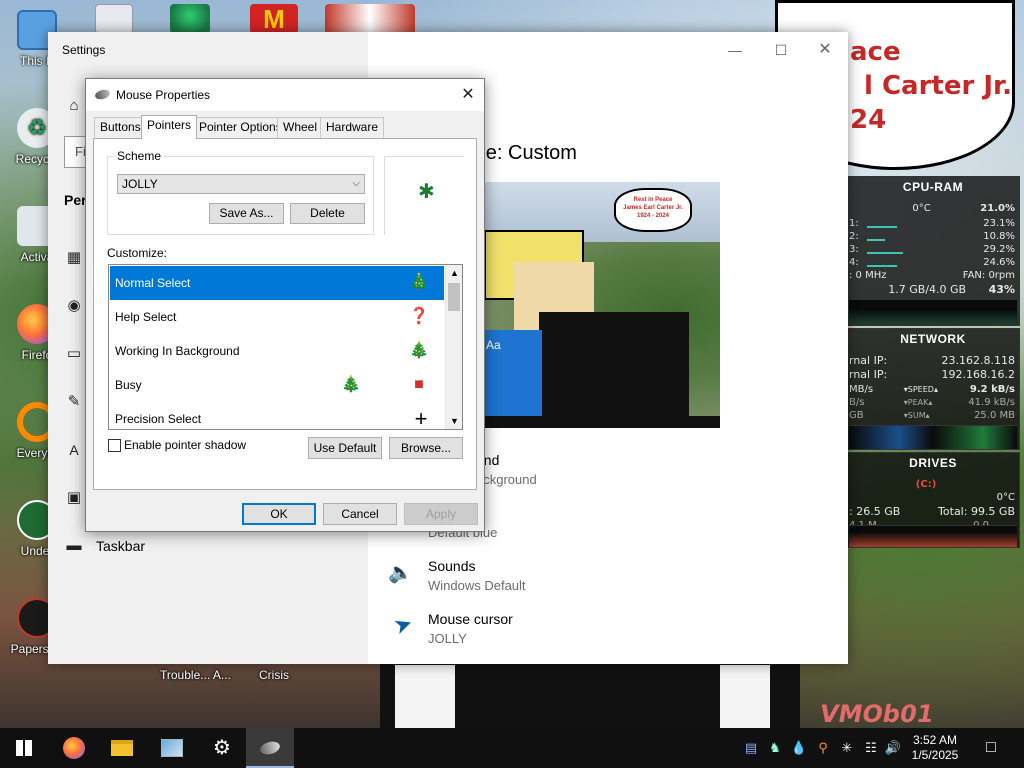 This screenshot has height=768, width=1024. I want to click on list-item: Help Select ❓, so click(277, 317).